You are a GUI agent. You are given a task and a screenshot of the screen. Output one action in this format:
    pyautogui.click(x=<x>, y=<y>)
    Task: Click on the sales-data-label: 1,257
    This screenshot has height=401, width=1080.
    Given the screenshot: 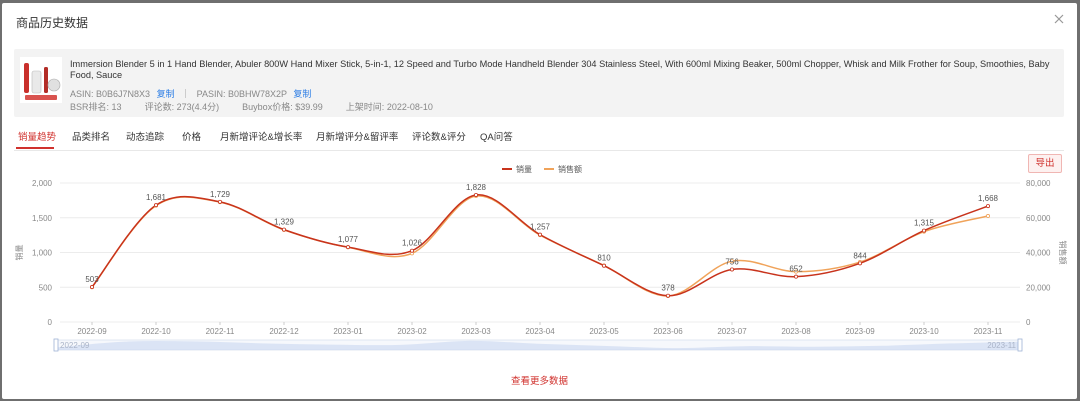 What is the action you would take?
    pyautogui.click(x=540, y=227)
    